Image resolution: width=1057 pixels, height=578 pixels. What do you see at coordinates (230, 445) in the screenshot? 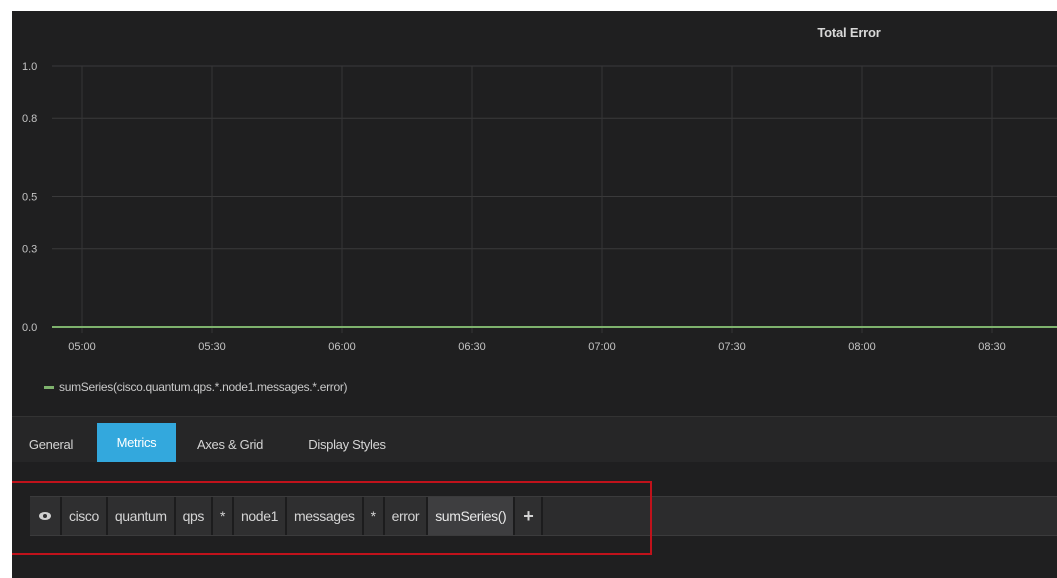
I see `tab-axes-grid: Axes & Grid` at bounding box center [230, 445].